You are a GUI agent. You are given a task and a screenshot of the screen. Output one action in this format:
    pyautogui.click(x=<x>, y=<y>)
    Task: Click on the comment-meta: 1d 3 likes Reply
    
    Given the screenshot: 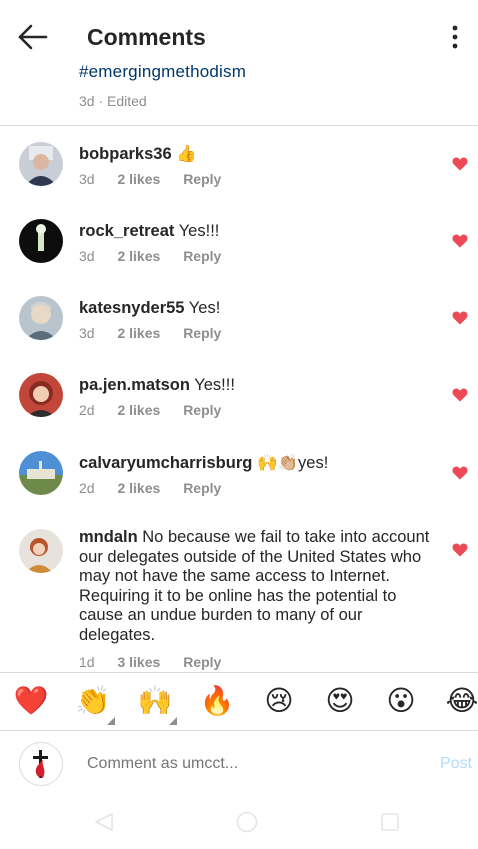 What is the action you would take?
    pyautogui.click(x=159, y=662)
    